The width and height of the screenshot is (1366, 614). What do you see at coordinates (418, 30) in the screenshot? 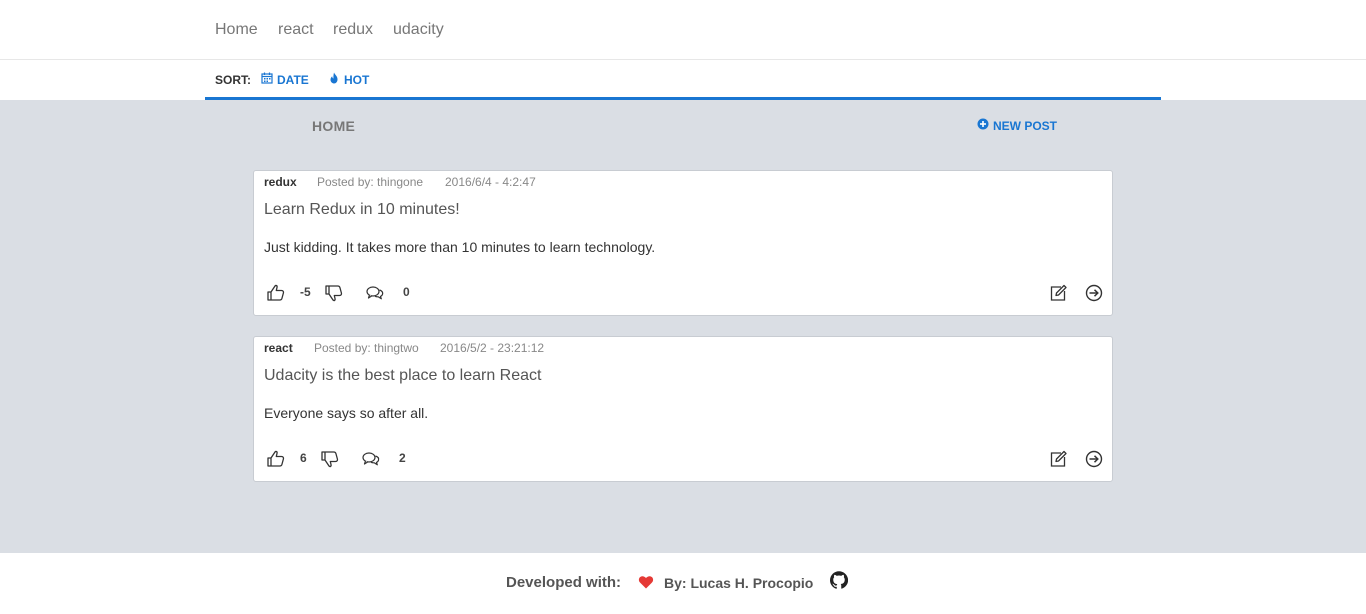
I see `nav-link-udacity: udacity` at bounding box center [418, 30].